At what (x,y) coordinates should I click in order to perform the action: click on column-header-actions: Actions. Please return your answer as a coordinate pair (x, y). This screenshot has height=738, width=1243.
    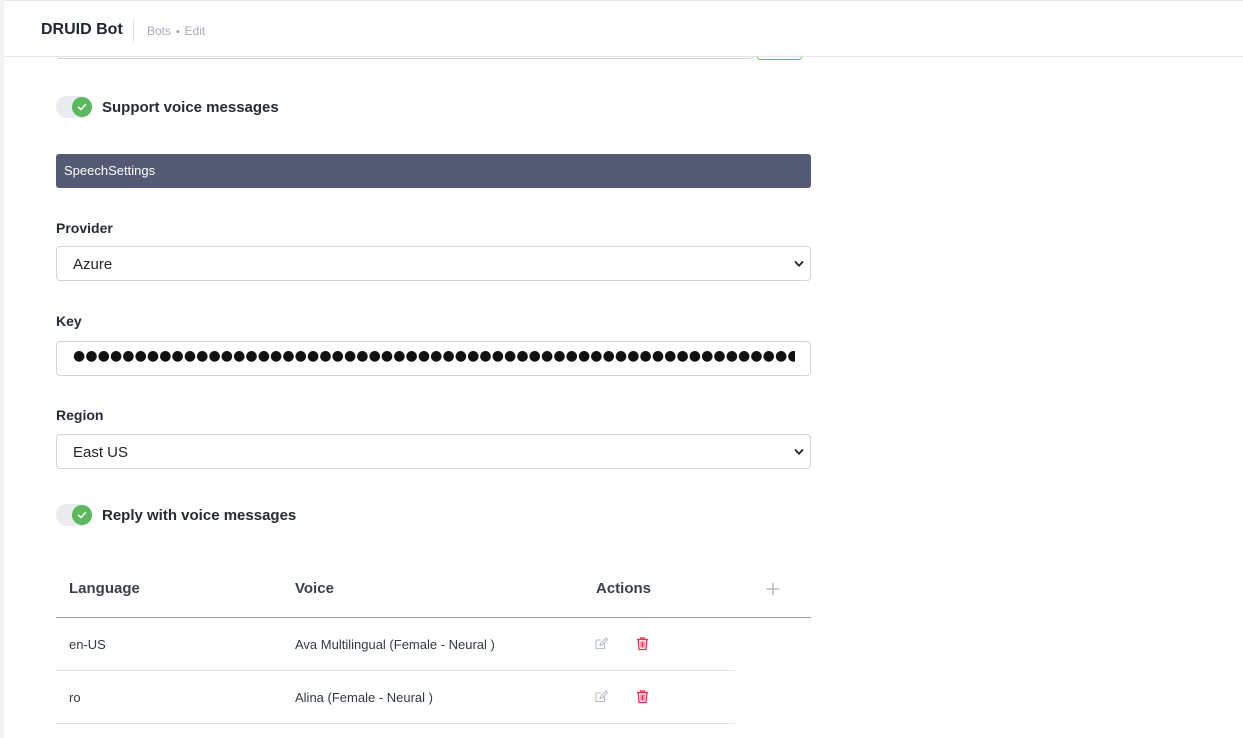
    Looking at the image, I should click on (624, 588).